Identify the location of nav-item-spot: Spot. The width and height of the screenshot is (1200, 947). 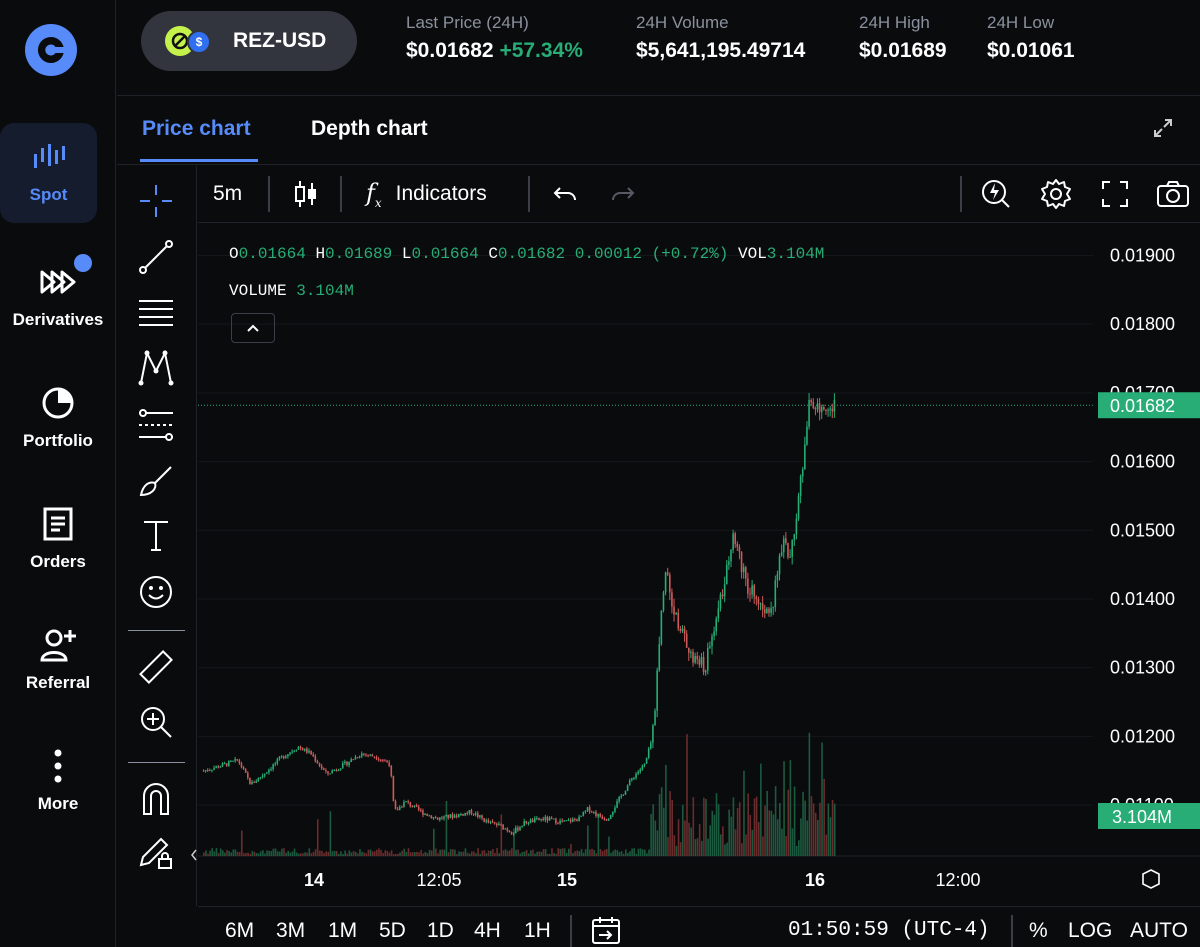
(48, 173).